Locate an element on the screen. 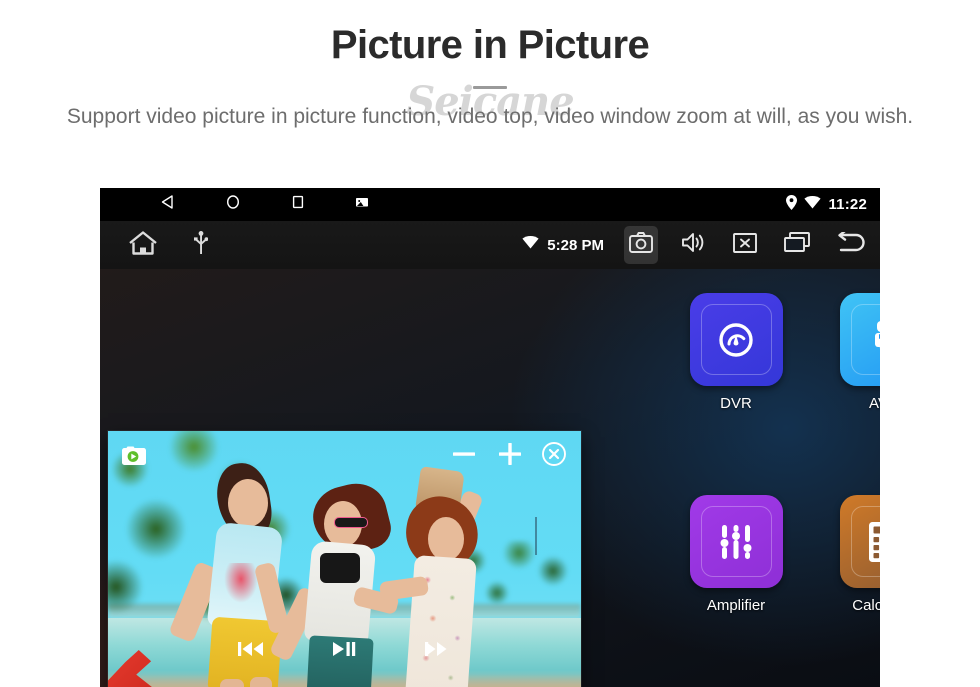 The image size is (980, 687). recents-icon is located at coordinates (298, 204).